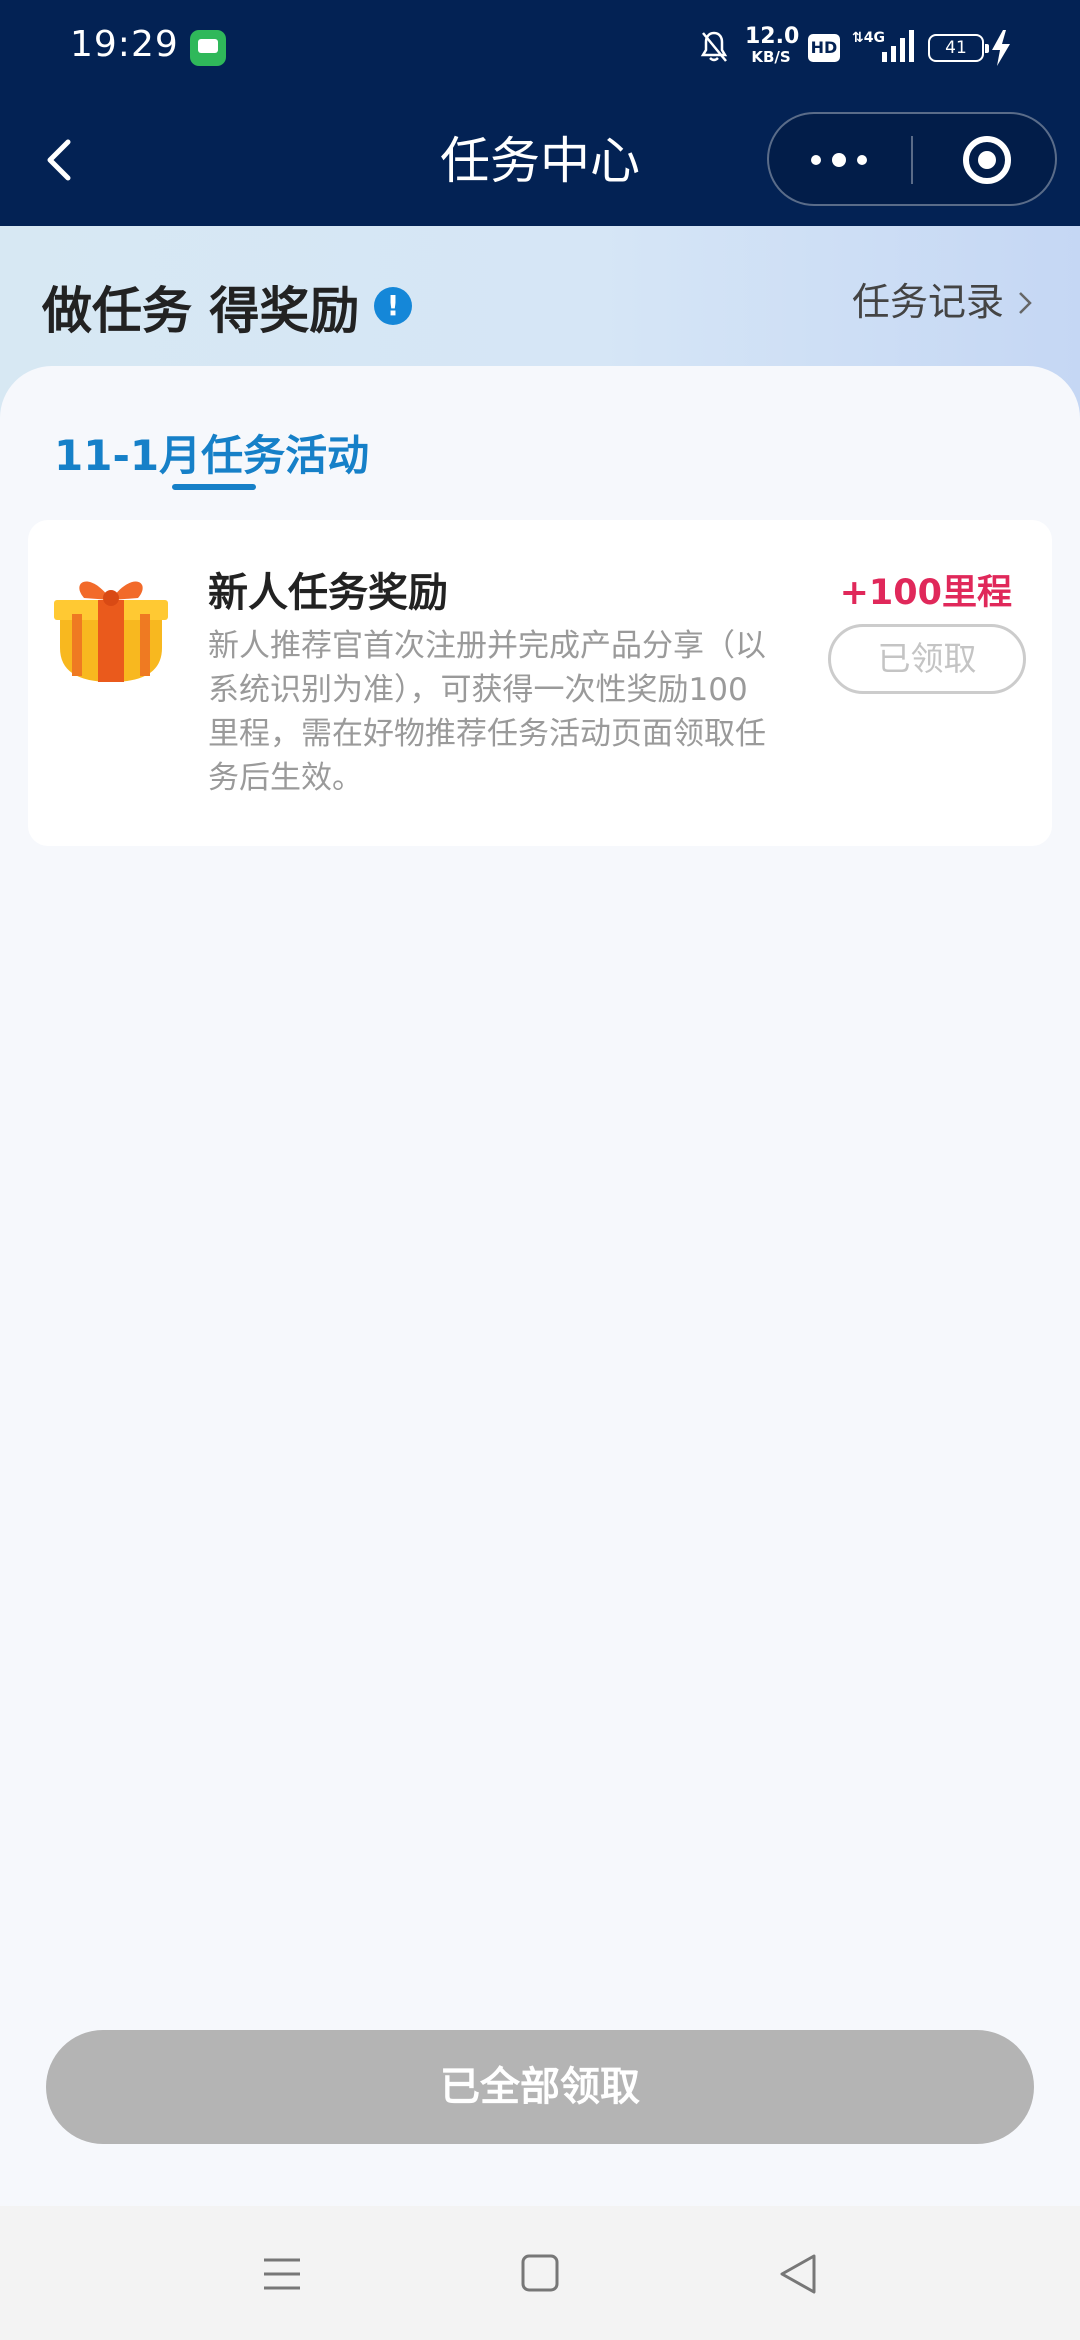 The image size is (1080, 2340). What do you see at coordinates (868, 38) in the screenshot?
I see `svg-text: ⇅4G` at bounding box center [868, 38].